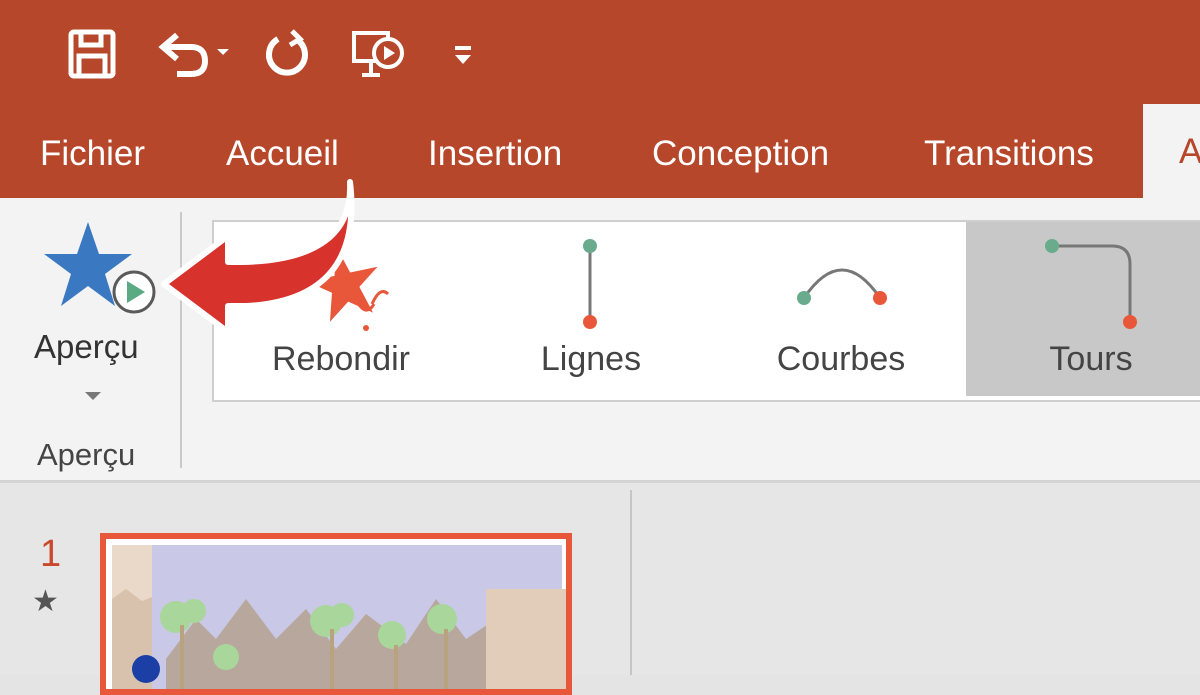 This screenshot has height=695, width=1200. Describe the element at coordinates (1091, 284) in the screenshot. I see `turns-path-icon` at that location.